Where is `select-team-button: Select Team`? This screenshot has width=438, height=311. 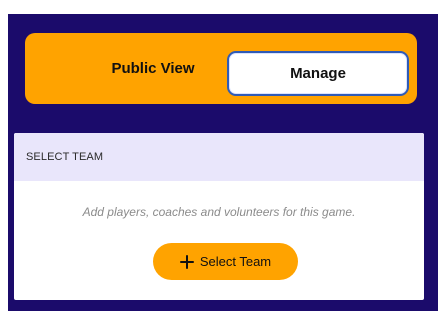
select-team-button: Select Team is located at coordinates (225, 261).